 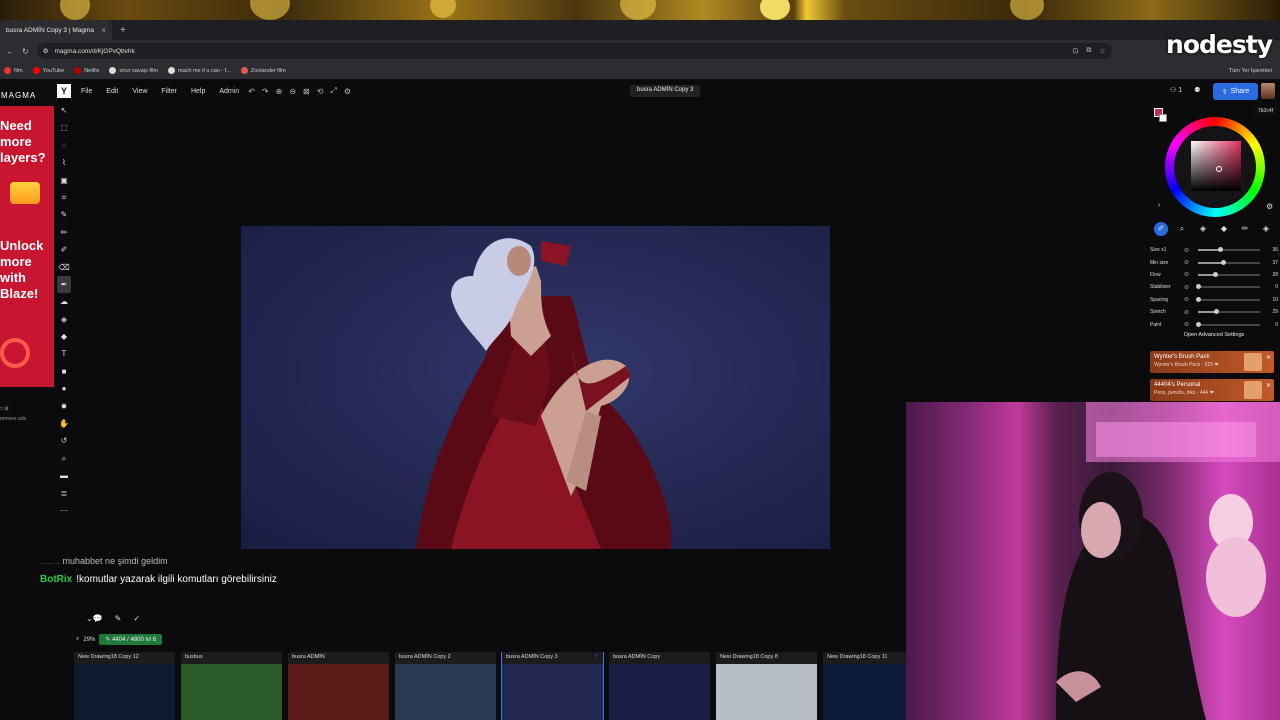 What do you see at coordinates (77, 639) in the screenshot?
I see `zoom-icon: ⌕` at bounding box center [77, 639].